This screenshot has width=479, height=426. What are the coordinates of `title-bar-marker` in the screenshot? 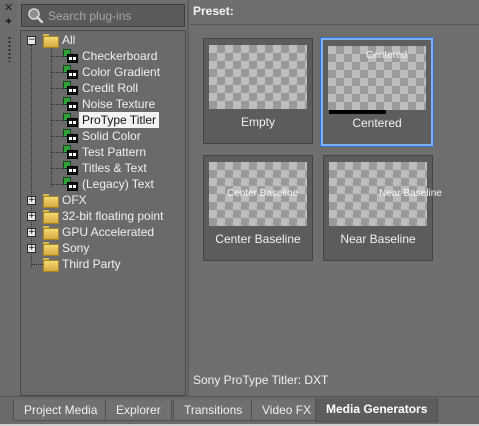 It's located at (357, 112).